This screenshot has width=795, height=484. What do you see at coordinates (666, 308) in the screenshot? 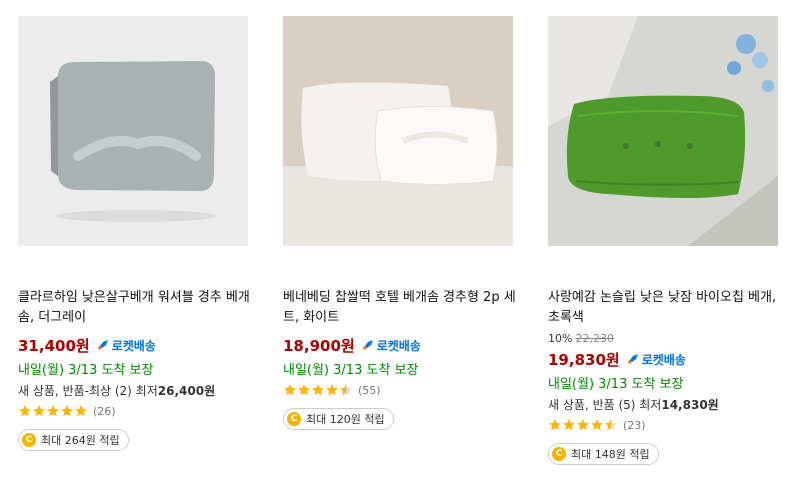
I see `product-title: 사랑예감 논슬립 낮은 낮잠 바이오칩 베개, 초록색` at bounding box center [666, 308].